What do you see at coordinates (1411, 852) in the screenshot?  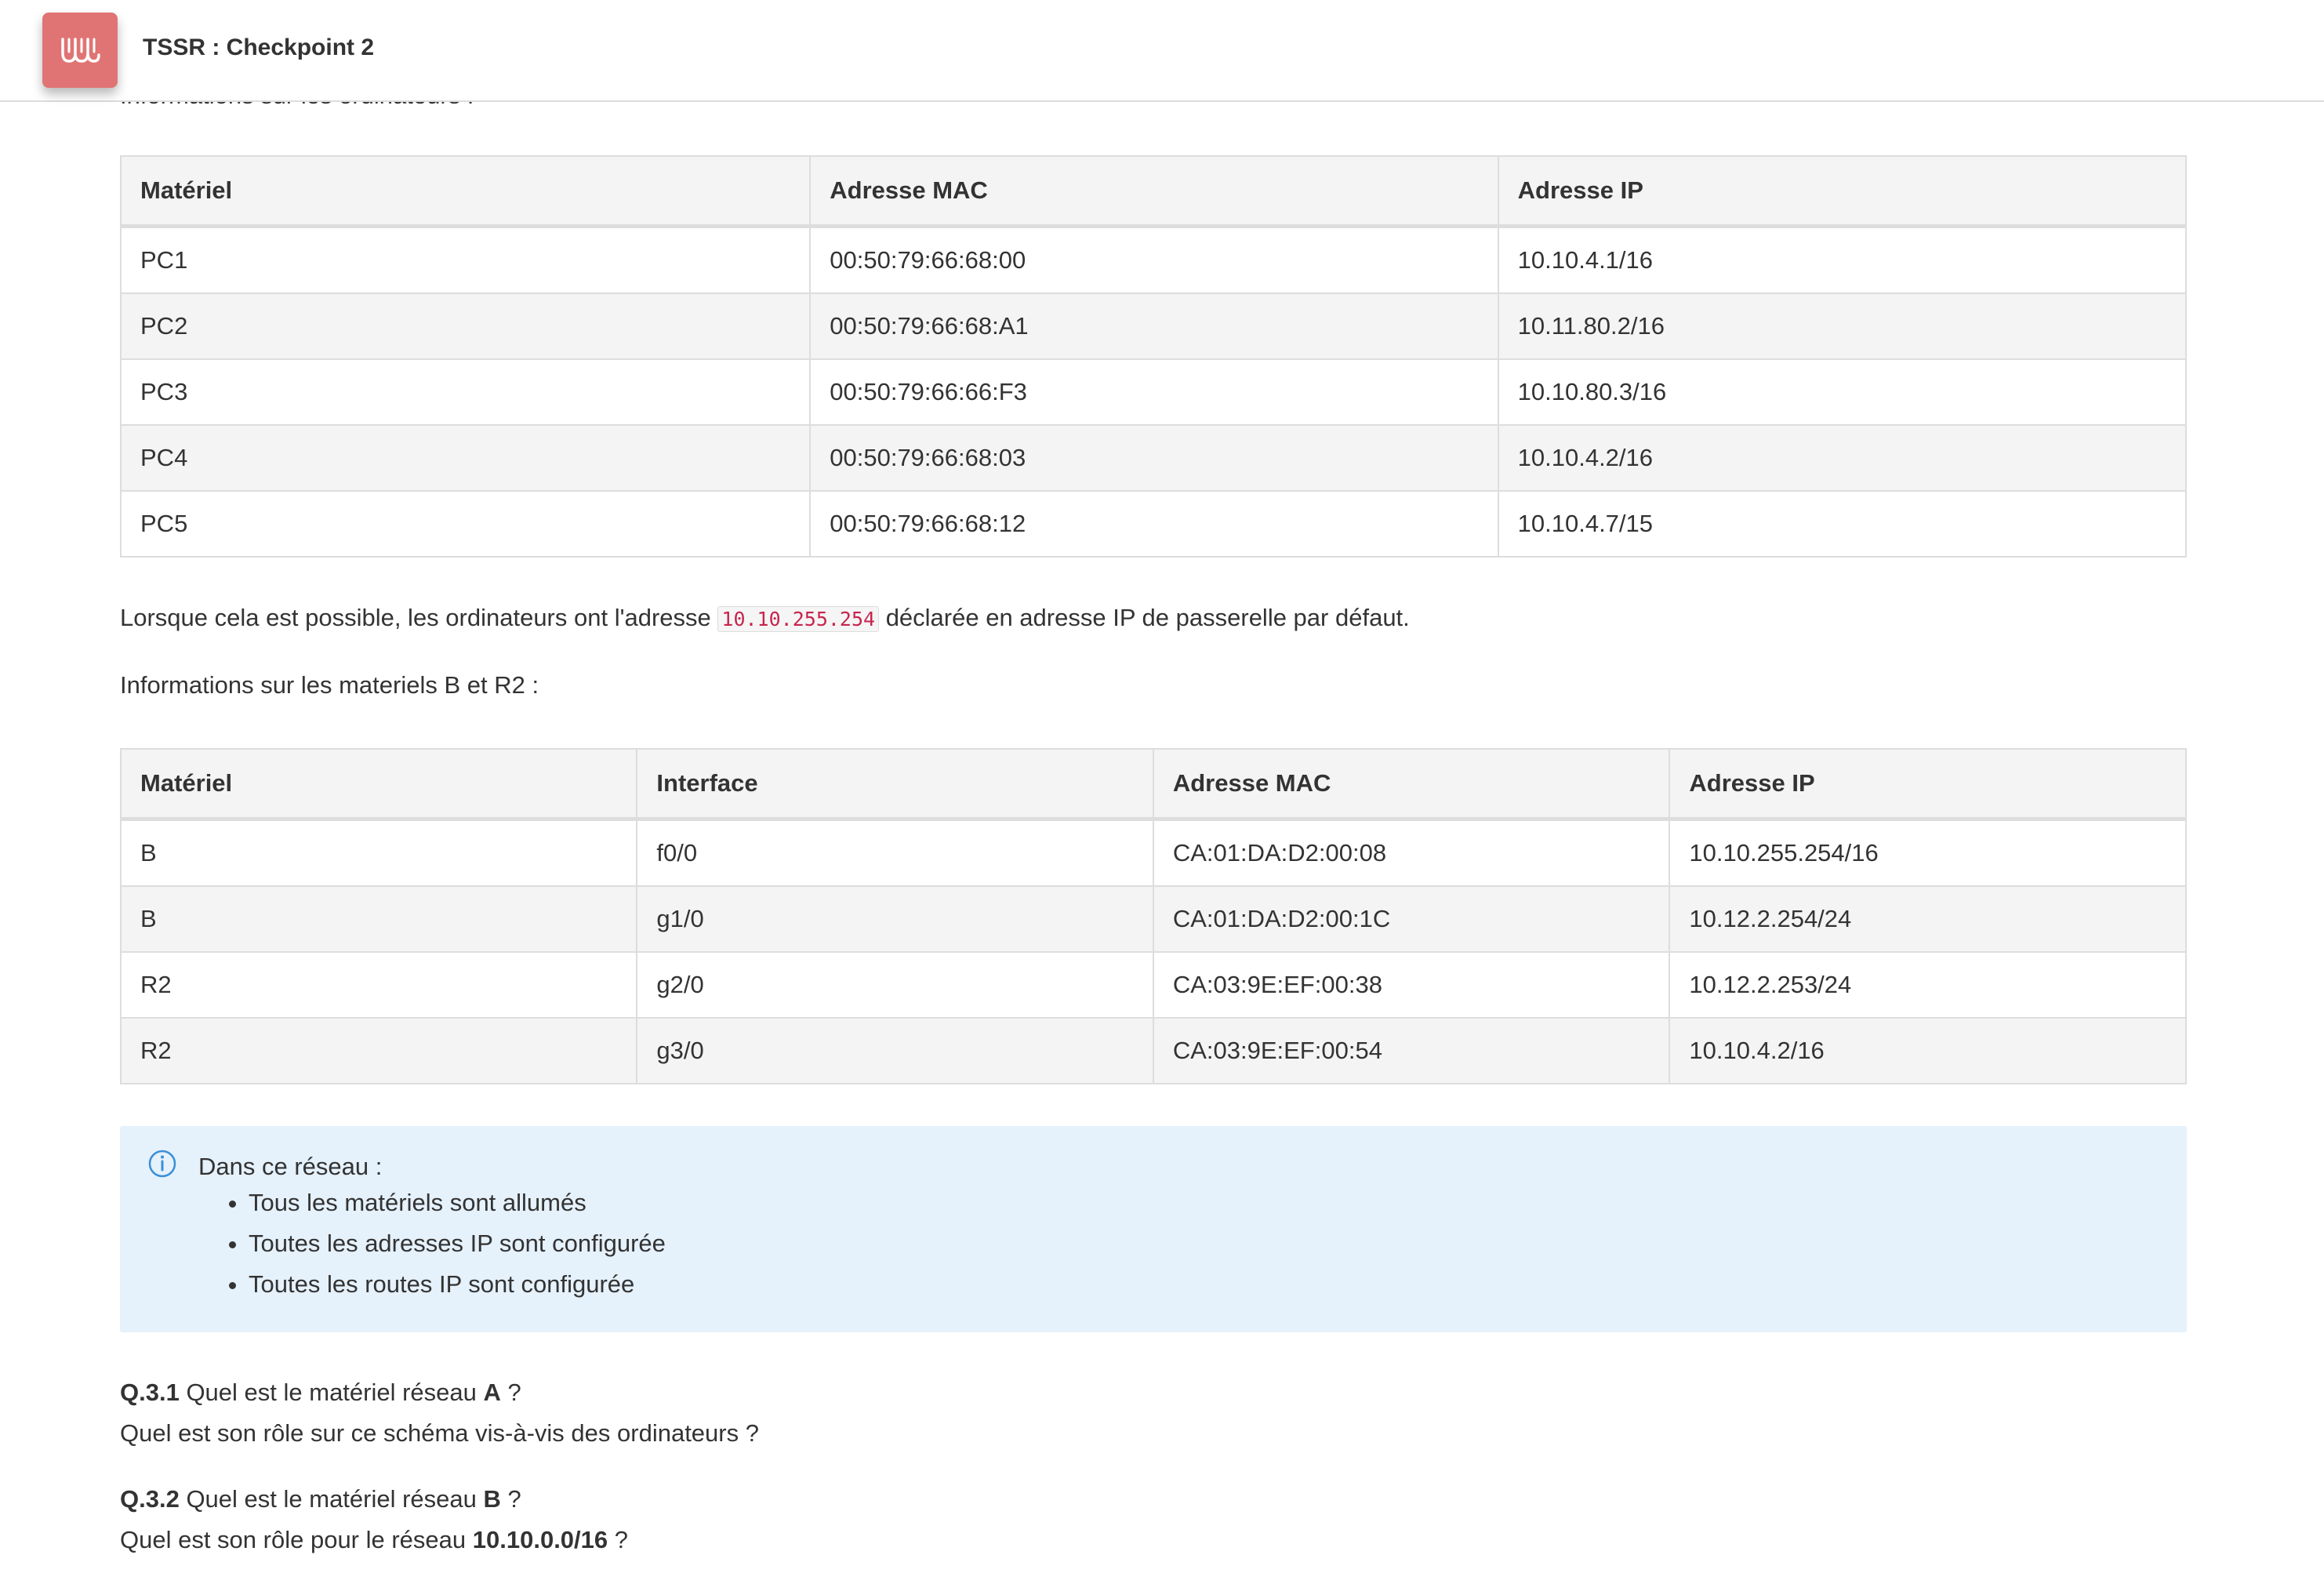 I see `table-cell: CA:01:DA:D2:00:08` at bounding box center [1411, 852].